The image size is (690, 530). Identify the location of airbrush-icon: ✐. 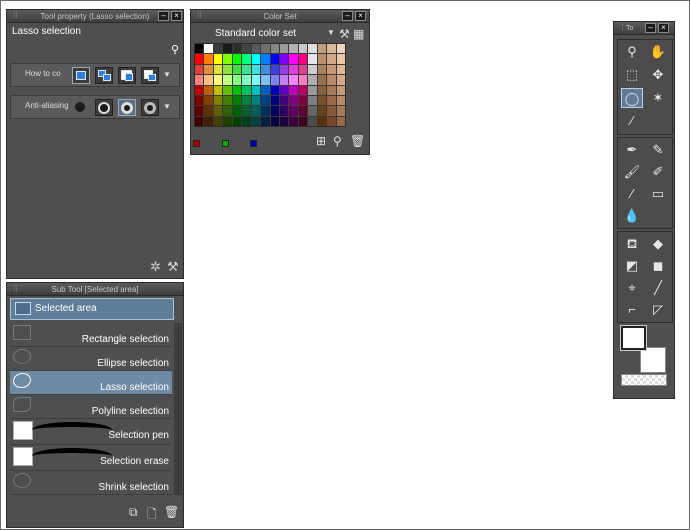
(658, 172).